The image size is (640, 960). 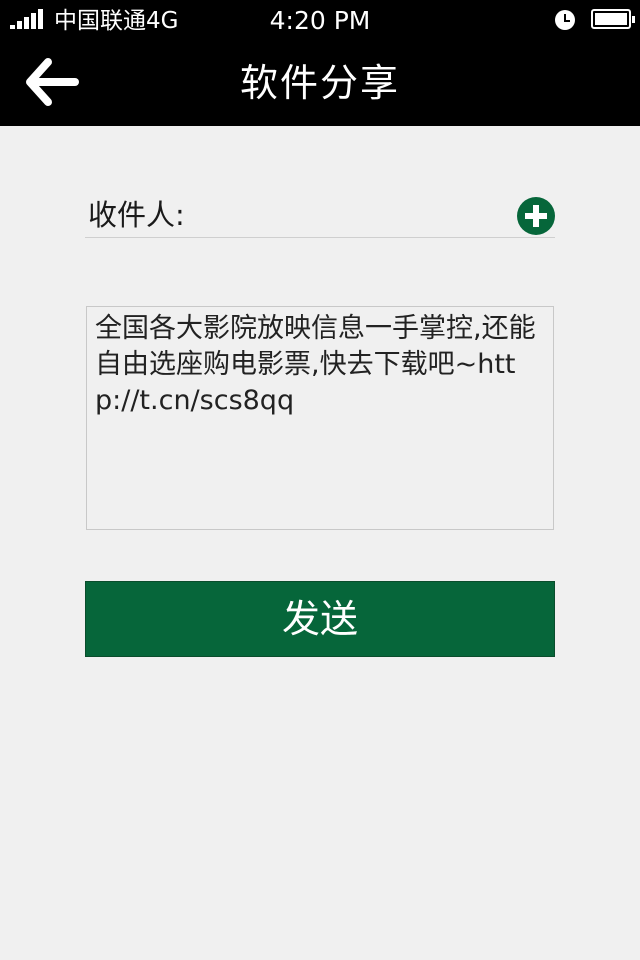 I want to click on recipient-label: 收件人:, so click(x=136, y=215).